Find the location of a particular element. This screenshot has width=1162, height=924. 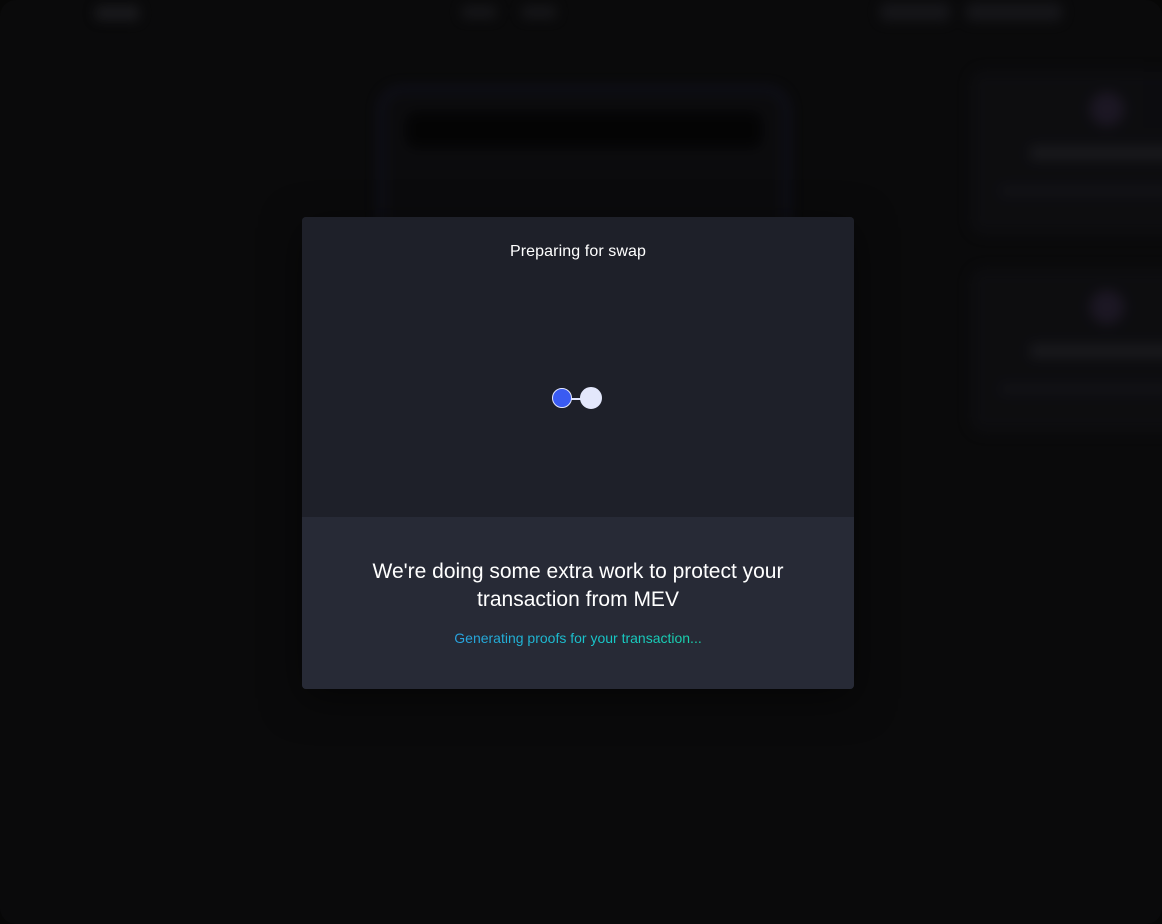

background-network-button is located at coordinates (915, 12).